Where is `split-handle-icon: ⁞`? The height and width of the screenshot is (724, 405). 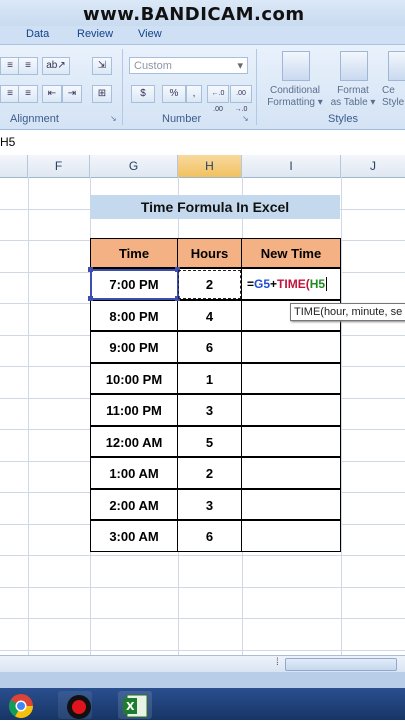
split-handle-icon: ⁞ is located at coordinates (277, 662).